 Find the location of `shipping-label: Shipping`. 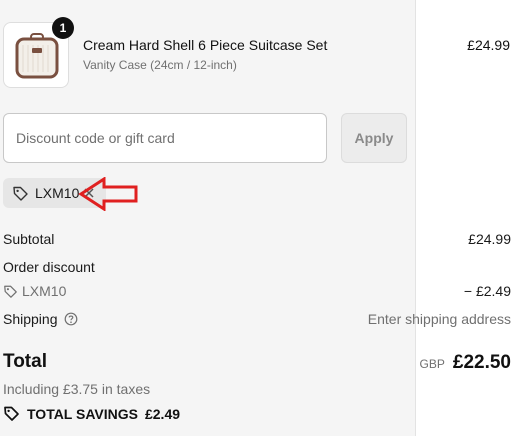

shipping-label: Shipping is located at coordinates (30, 319).